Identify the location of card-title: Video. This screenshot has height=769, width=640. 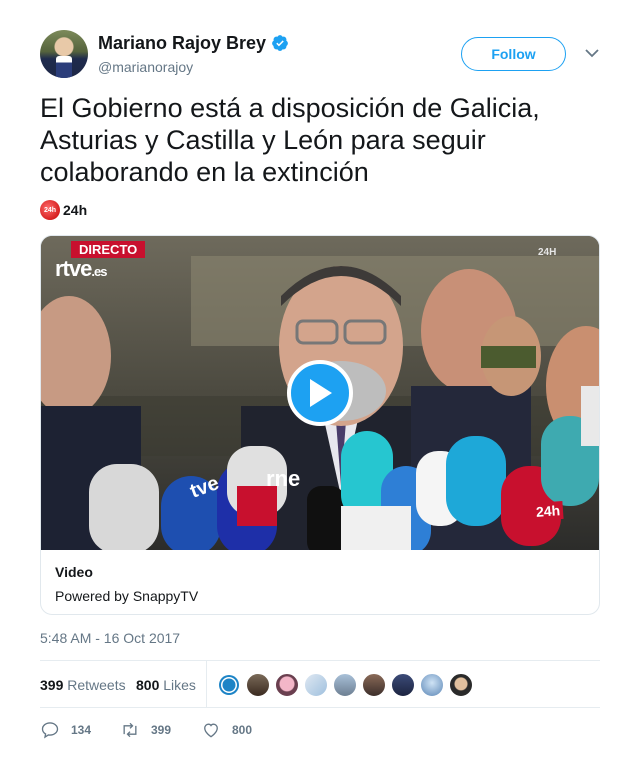
(74, 572).